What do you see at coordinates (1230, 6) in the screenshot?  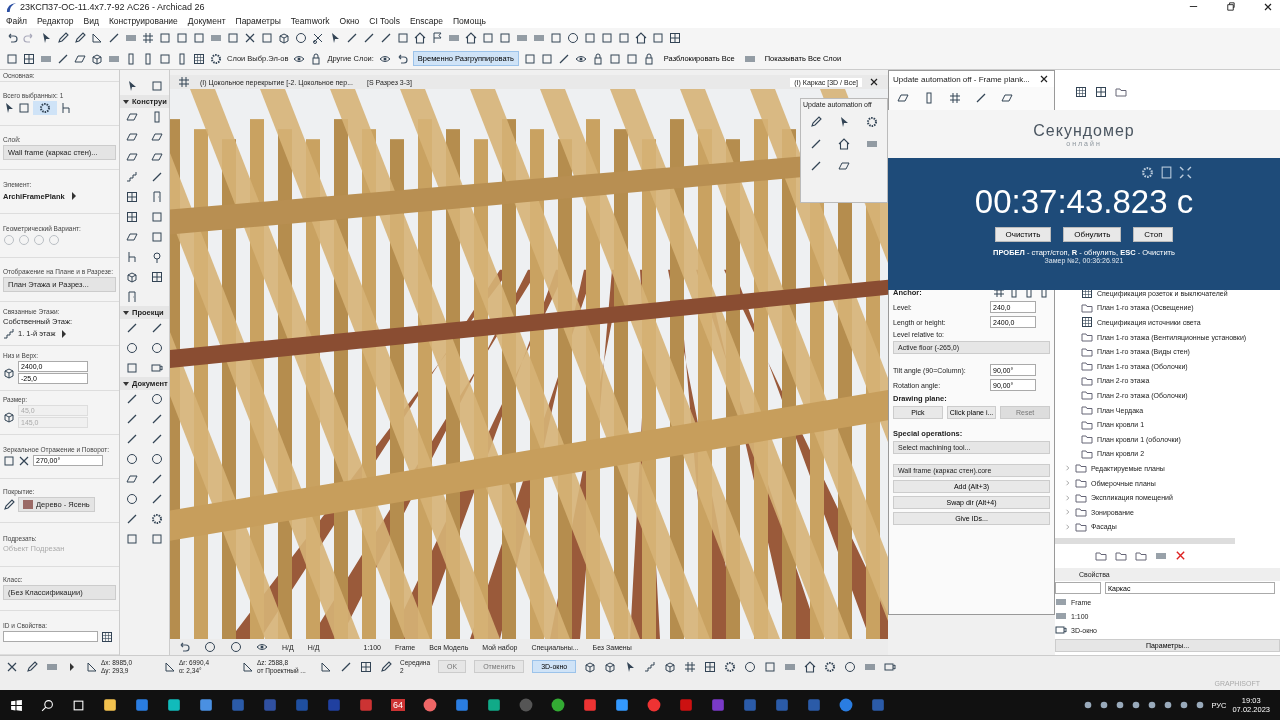 I see `restore-icon` at bounding box center [1230, 6].